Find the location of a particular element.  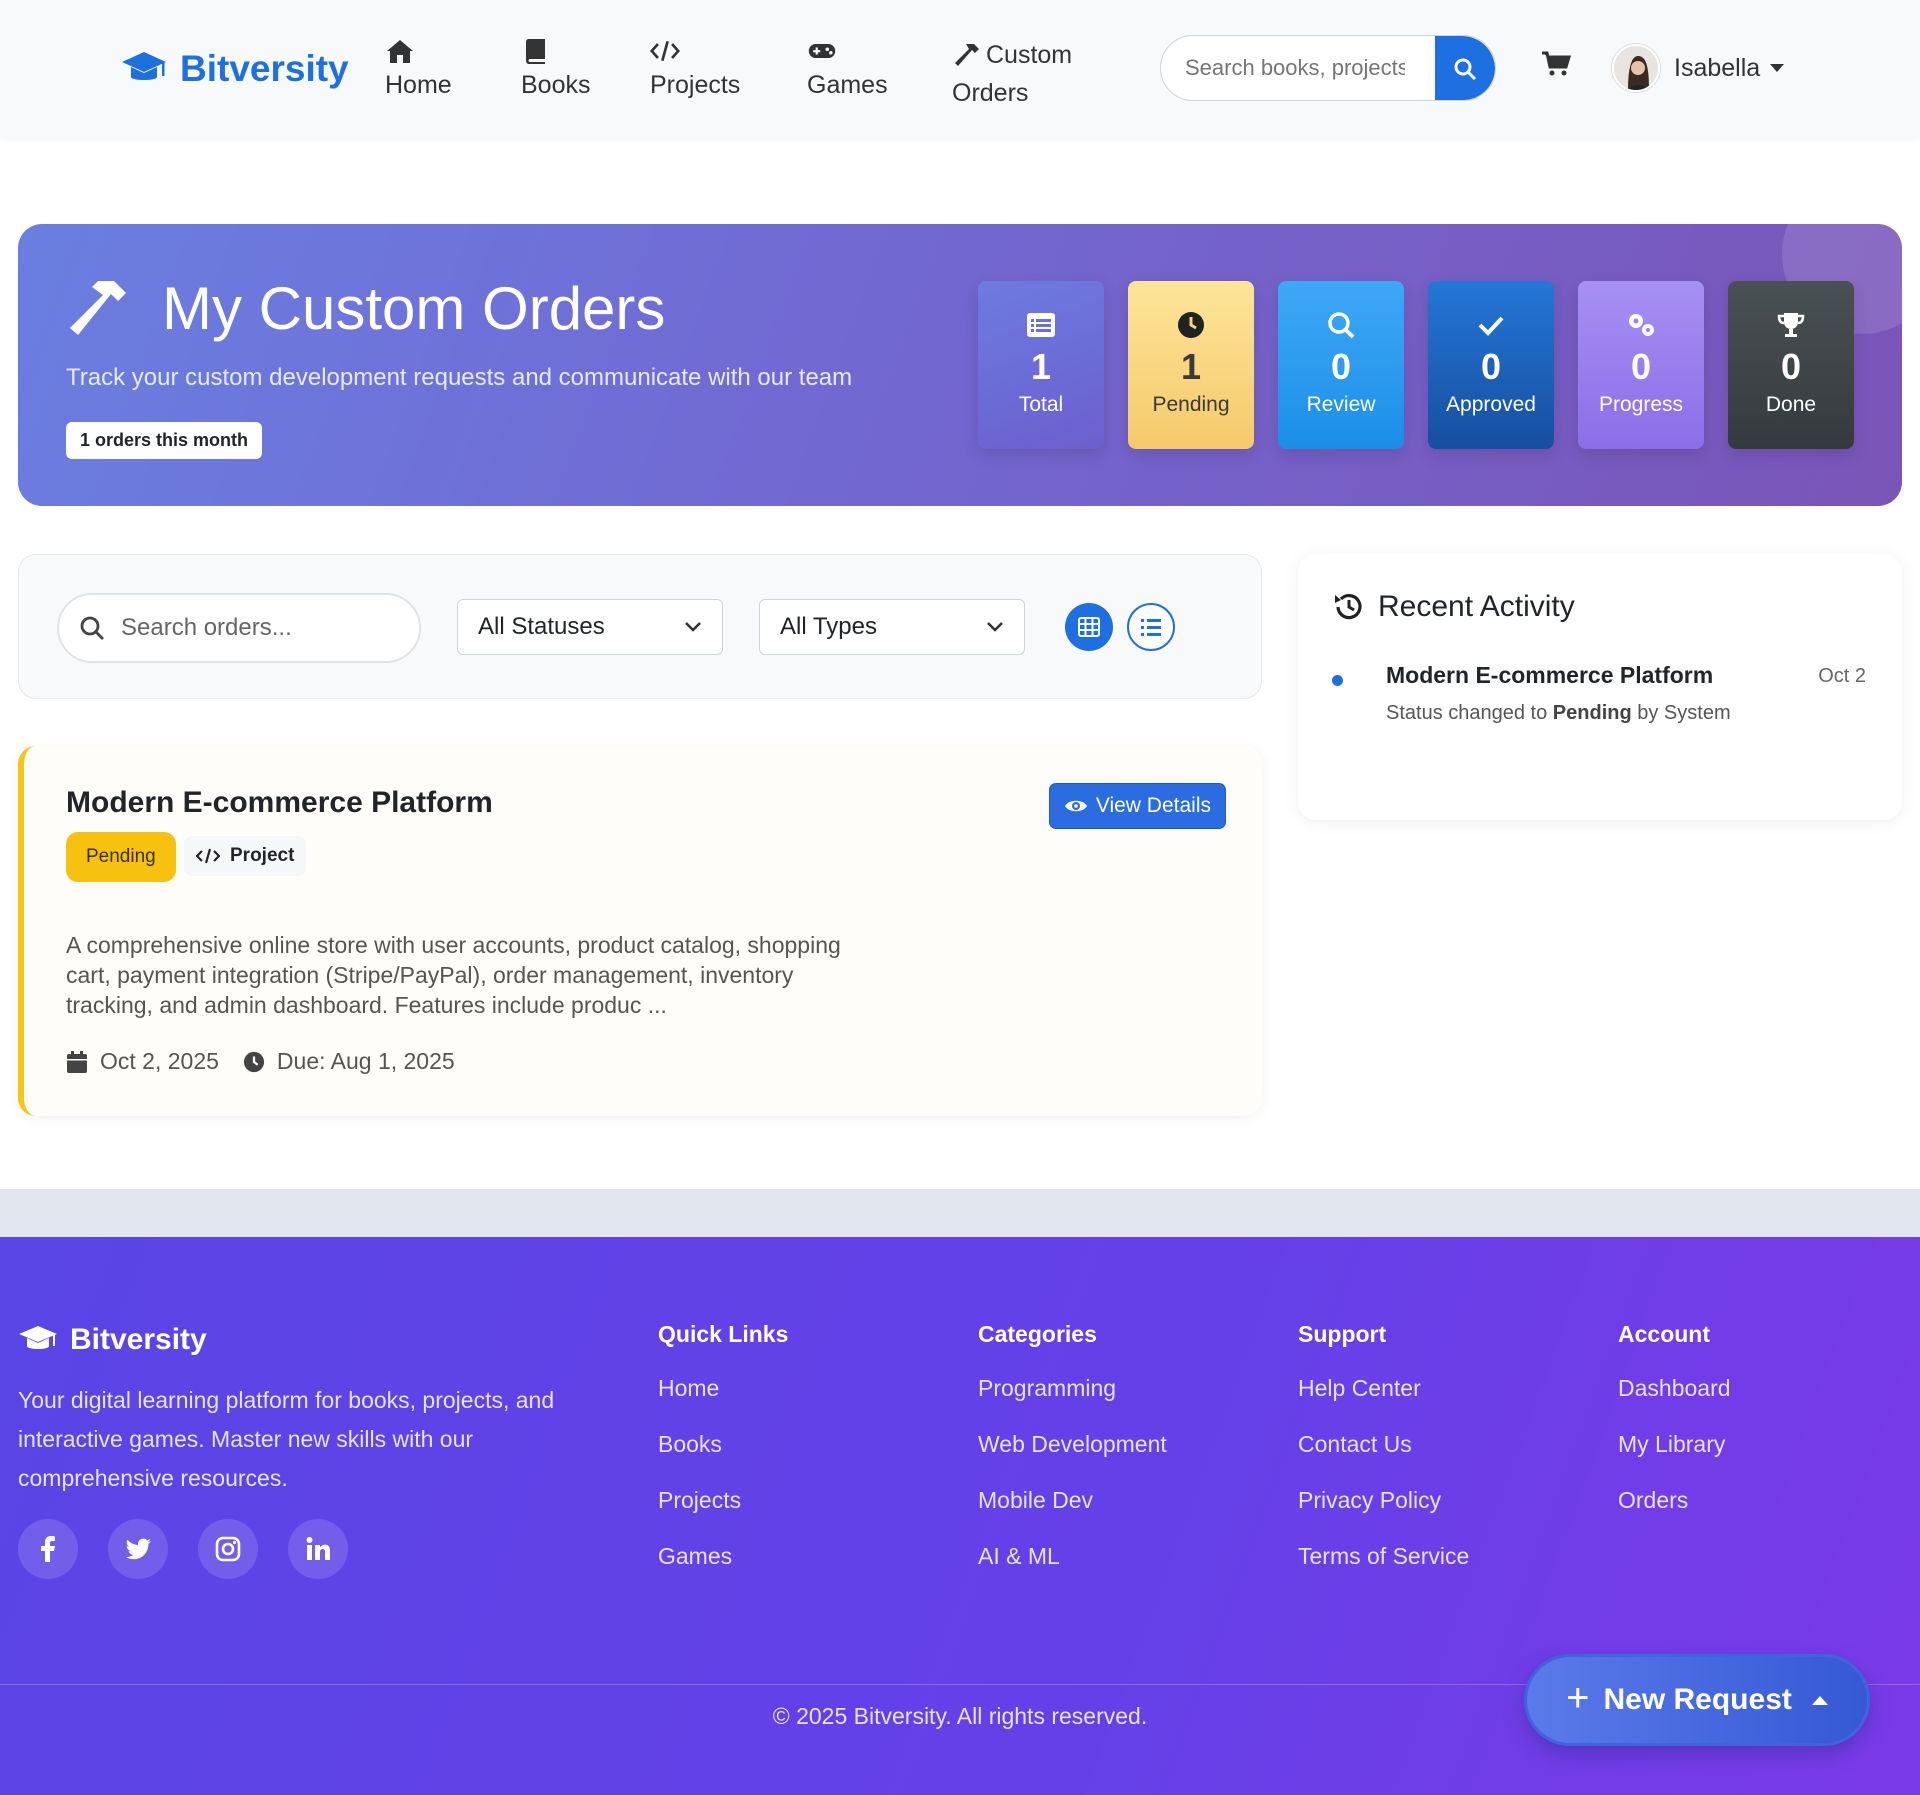

footer-link-books: Books is located at coordinates (723, 1456).